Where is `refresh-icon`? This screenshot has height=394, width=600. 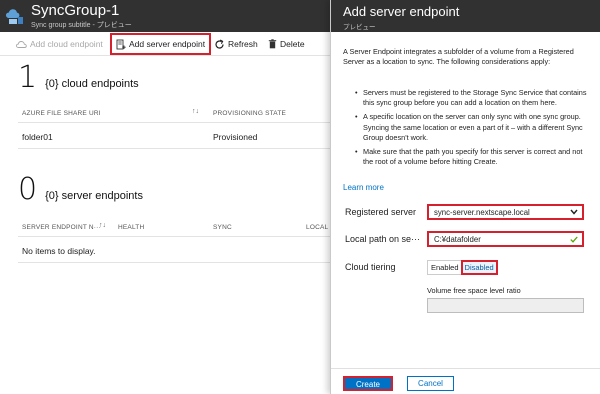
refresh-icon is located at coordinates (219, 44).